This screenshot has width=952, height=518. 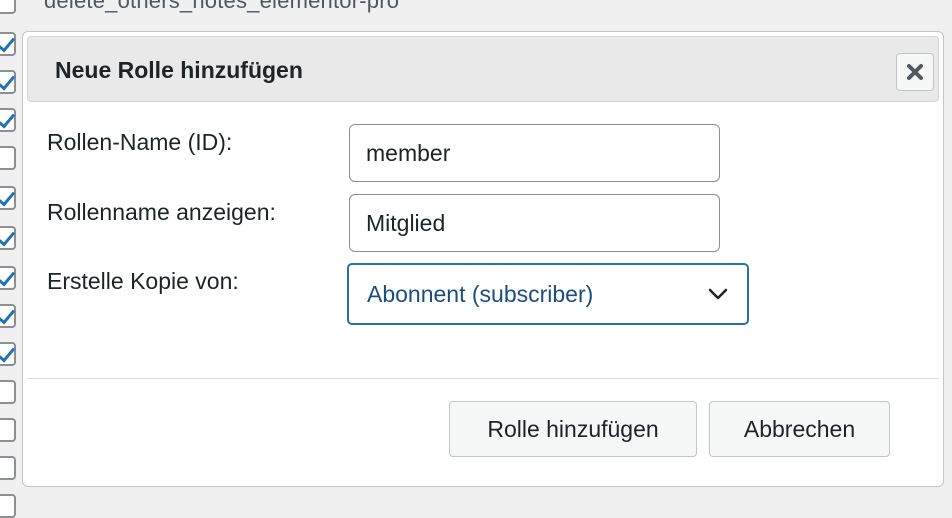 I want to click on display-name-input, so click(x=534, y=223).